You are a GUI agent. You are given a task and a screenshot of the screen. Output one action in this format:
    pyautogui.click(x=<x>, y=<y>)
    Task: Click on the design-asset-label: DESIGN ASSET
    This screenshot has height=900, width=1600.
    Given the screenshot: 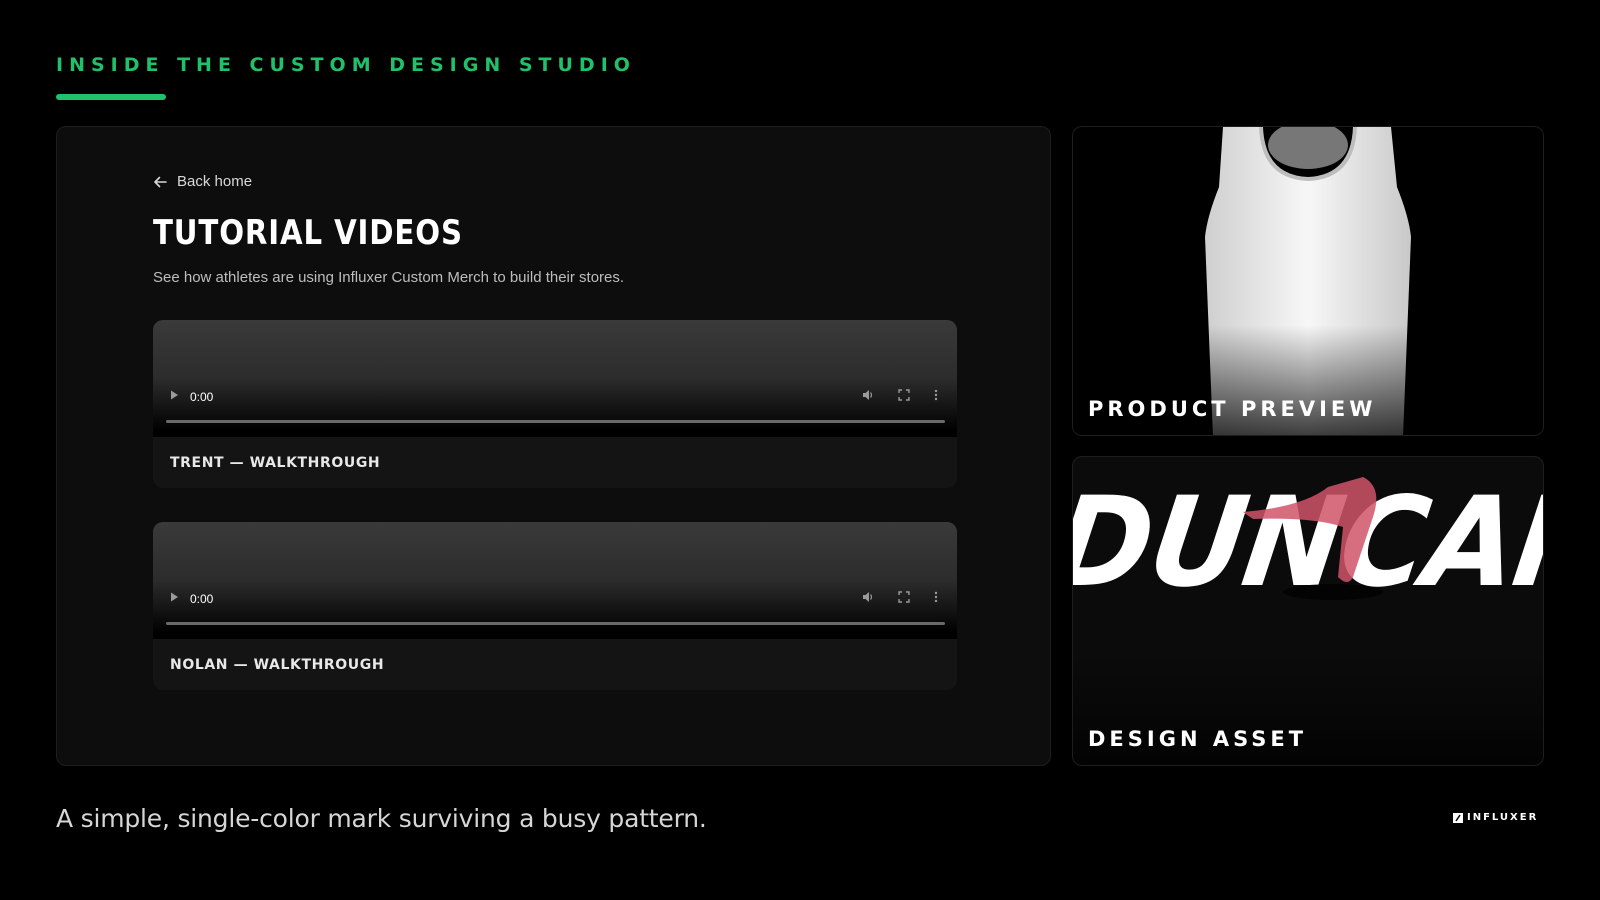 What is the action you would take?
    pyautogui.click(x=1198, y=739)
    